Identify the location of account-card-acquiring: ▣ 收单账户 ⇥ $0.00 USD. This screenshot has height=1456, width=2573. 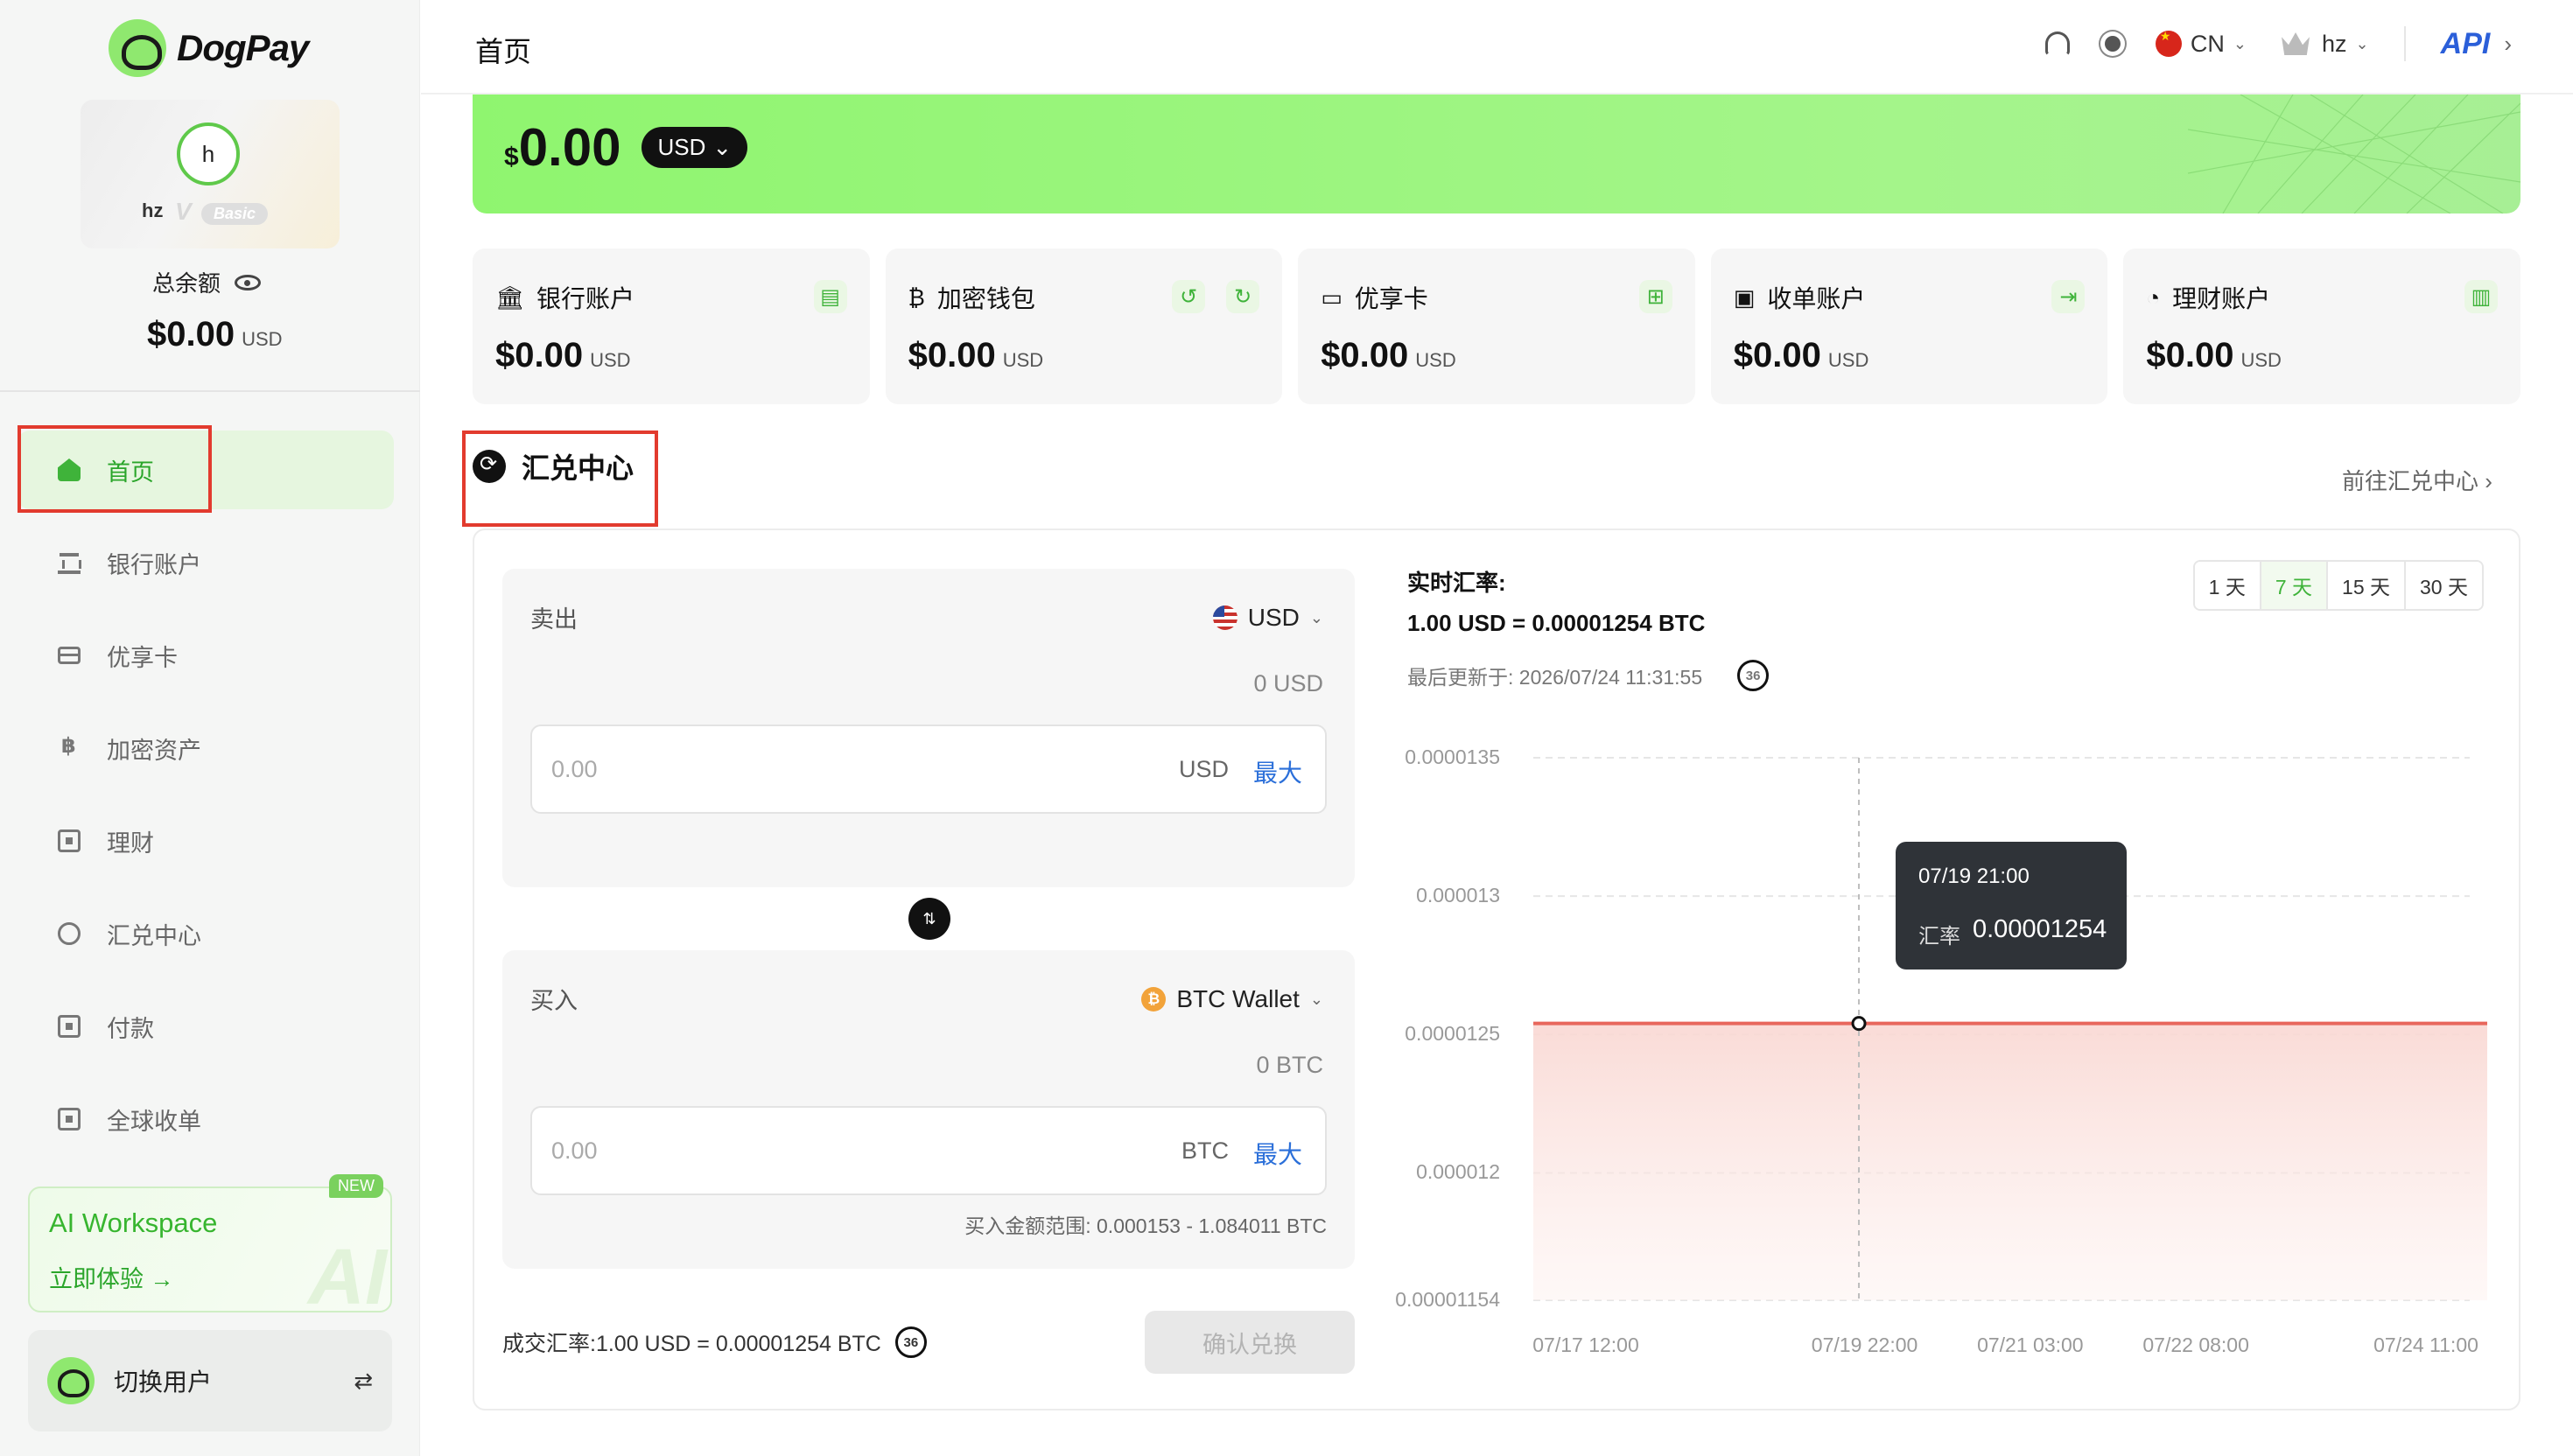
(1909, 326).